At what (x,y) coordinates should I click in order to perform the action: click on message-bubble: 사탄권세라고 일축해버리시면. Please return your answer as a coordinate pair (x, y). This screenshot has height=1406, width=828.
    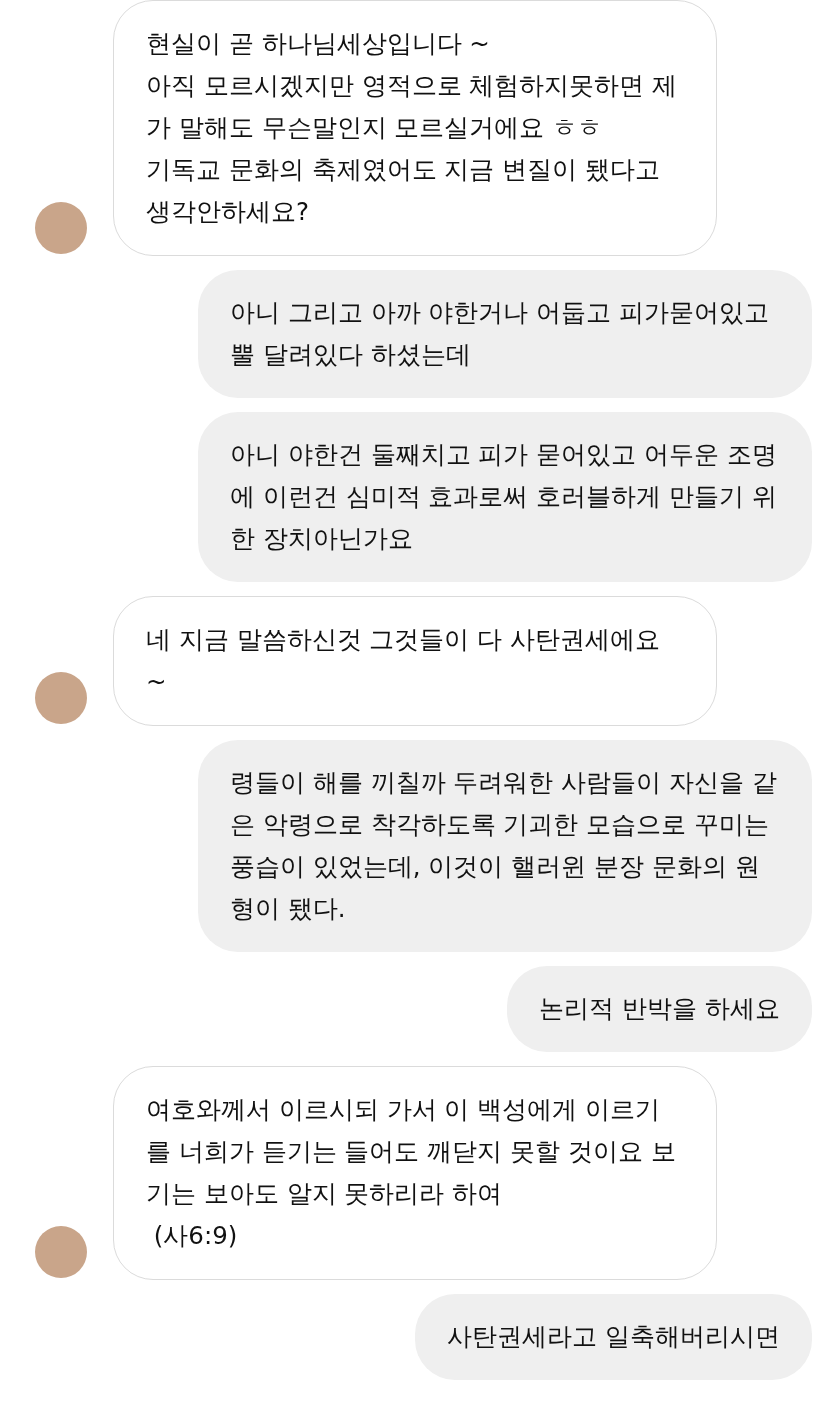
    Looking at the image, I should click on (613, 1337).